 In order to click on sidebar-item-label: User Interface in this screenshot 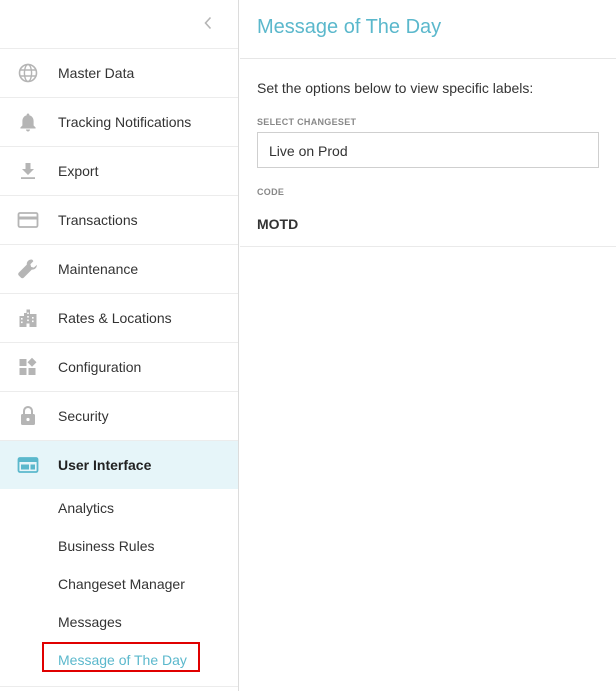, I will do `click(105, 465)`.